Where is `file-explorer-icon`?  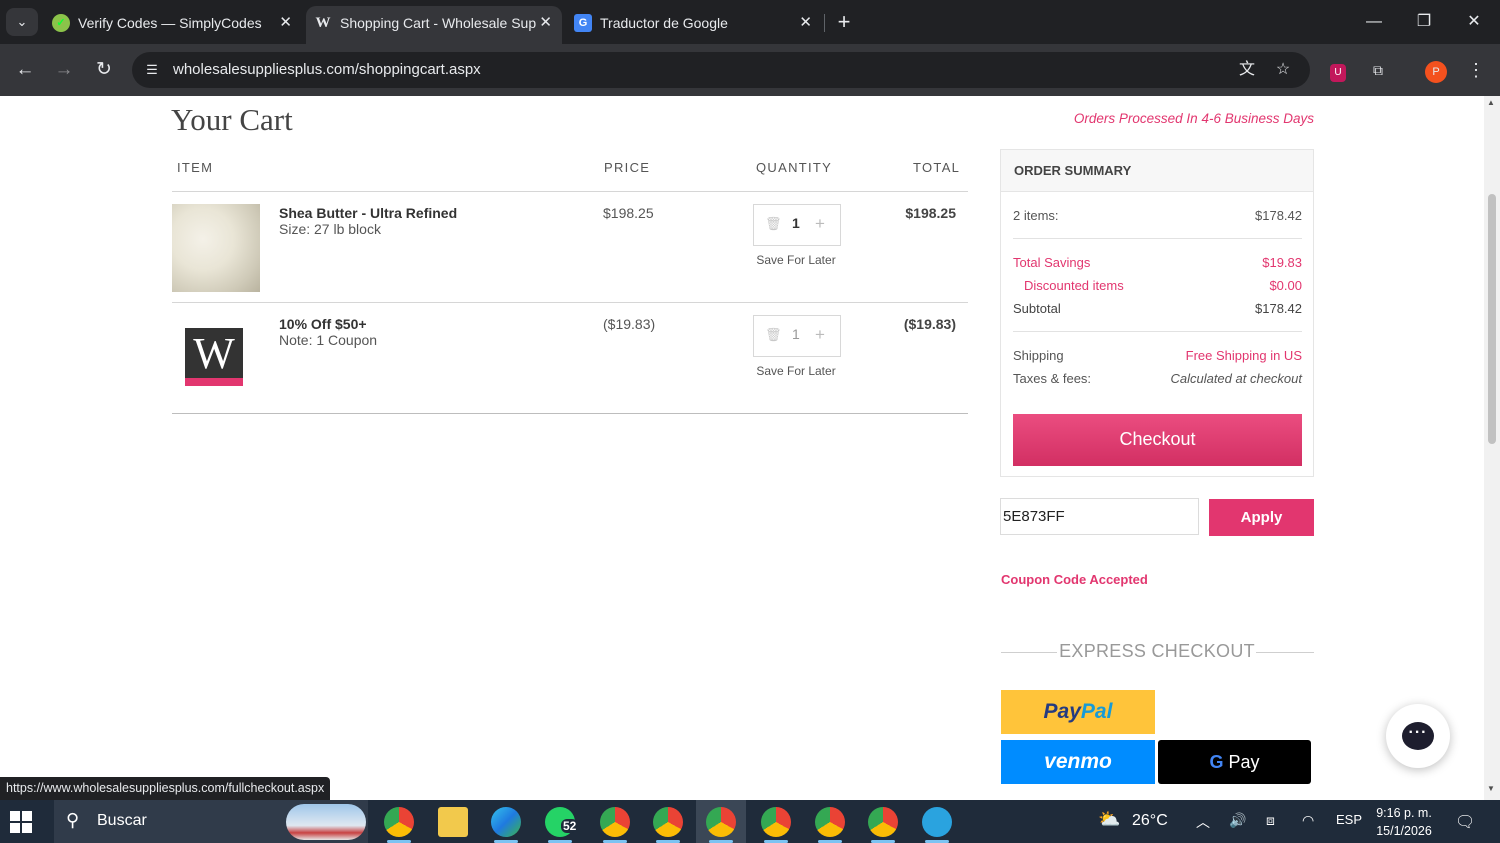 file-explorer-icon is located at coordinates (453, 822).